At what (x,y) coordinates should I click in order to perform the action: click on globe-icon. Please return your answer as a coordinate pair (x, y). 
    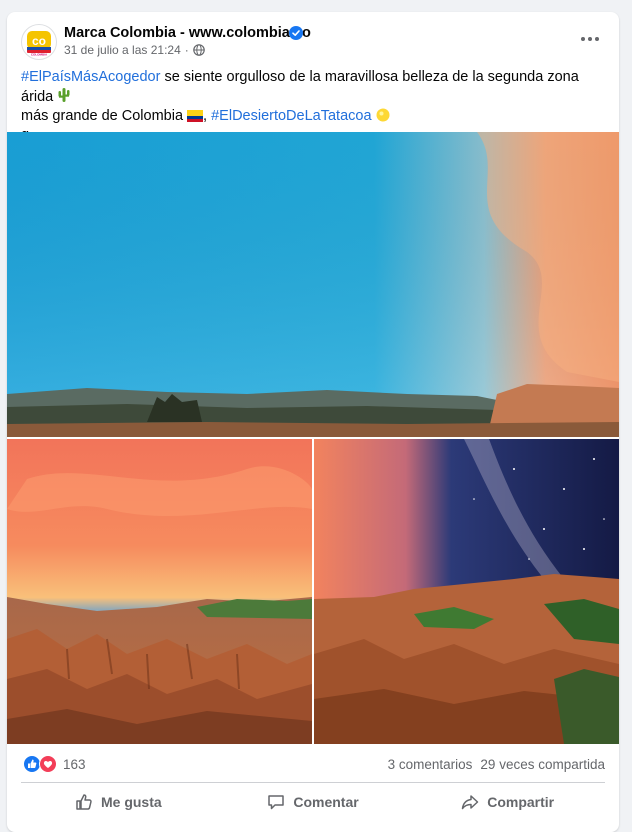
    Looking at the image, I should click on (198, 50).